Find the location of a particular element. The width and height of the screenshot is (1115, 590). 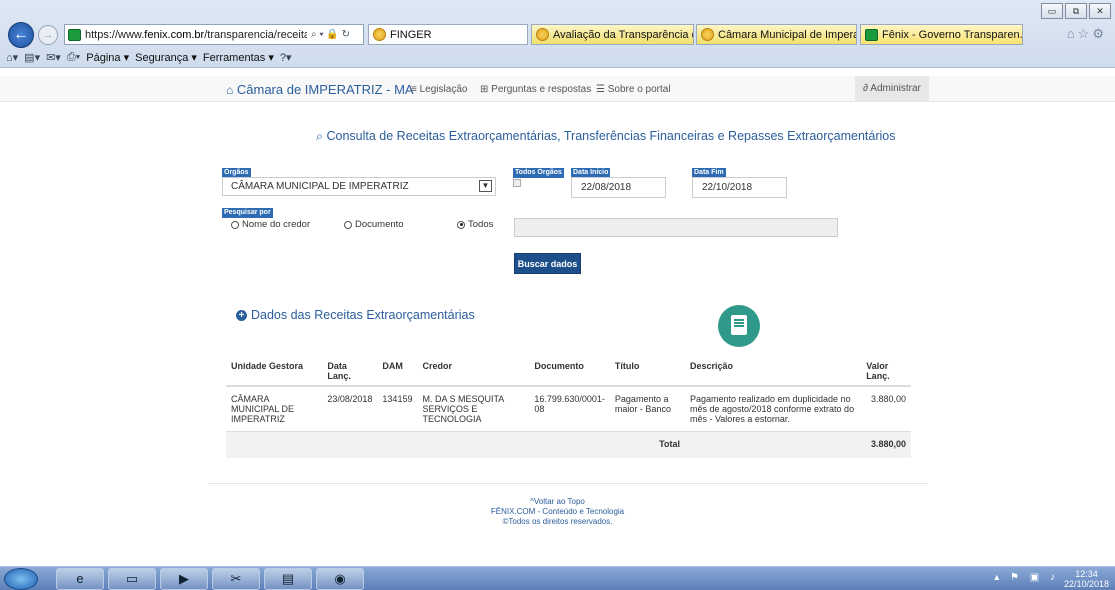

administrar-link: ∂ Administrar is located at coordinates (892, 89).